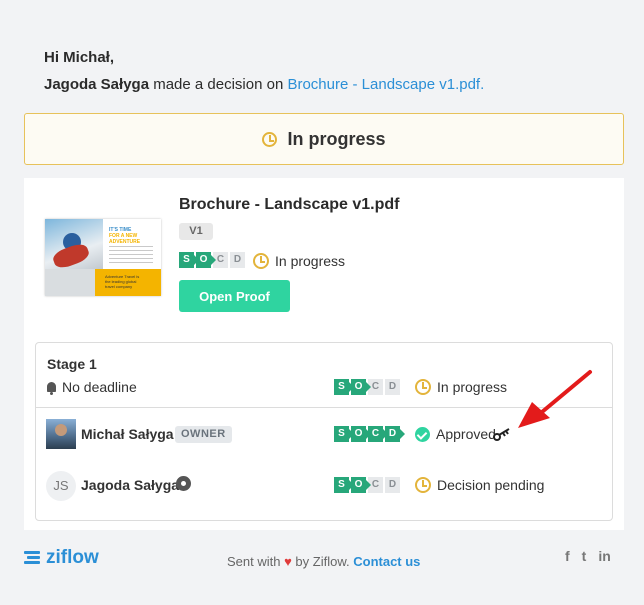 The width and height of the screenshot is (644, 605). I want to click on facebook-icon: f, so click(567, 556).